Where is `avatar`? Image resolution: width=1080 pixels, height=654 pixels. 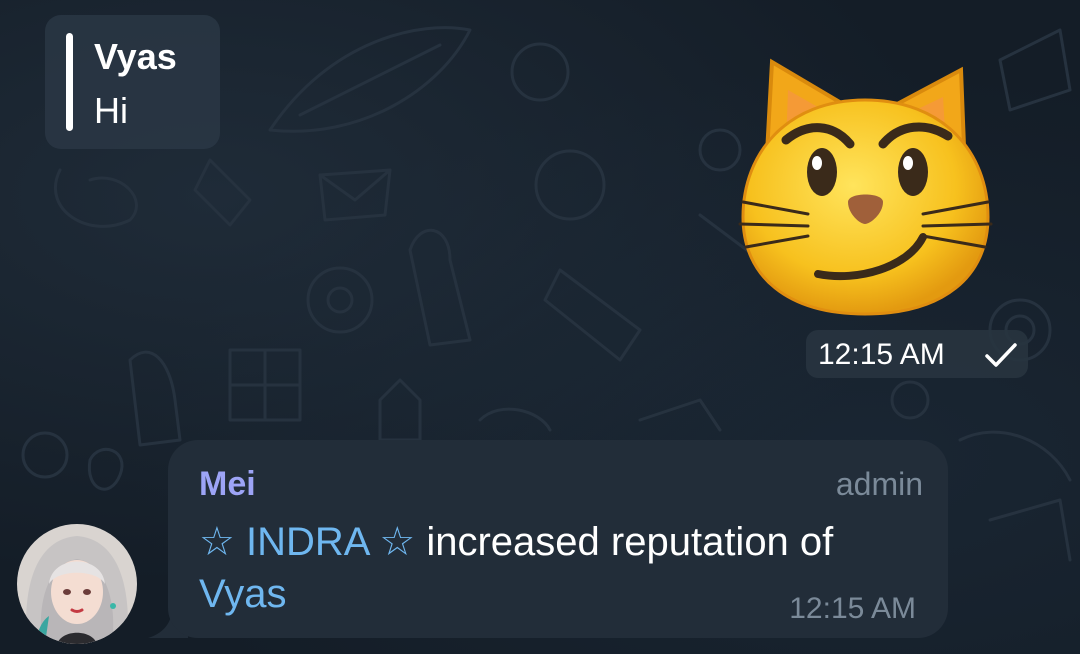 avatar is located at coordinates (77, 584).